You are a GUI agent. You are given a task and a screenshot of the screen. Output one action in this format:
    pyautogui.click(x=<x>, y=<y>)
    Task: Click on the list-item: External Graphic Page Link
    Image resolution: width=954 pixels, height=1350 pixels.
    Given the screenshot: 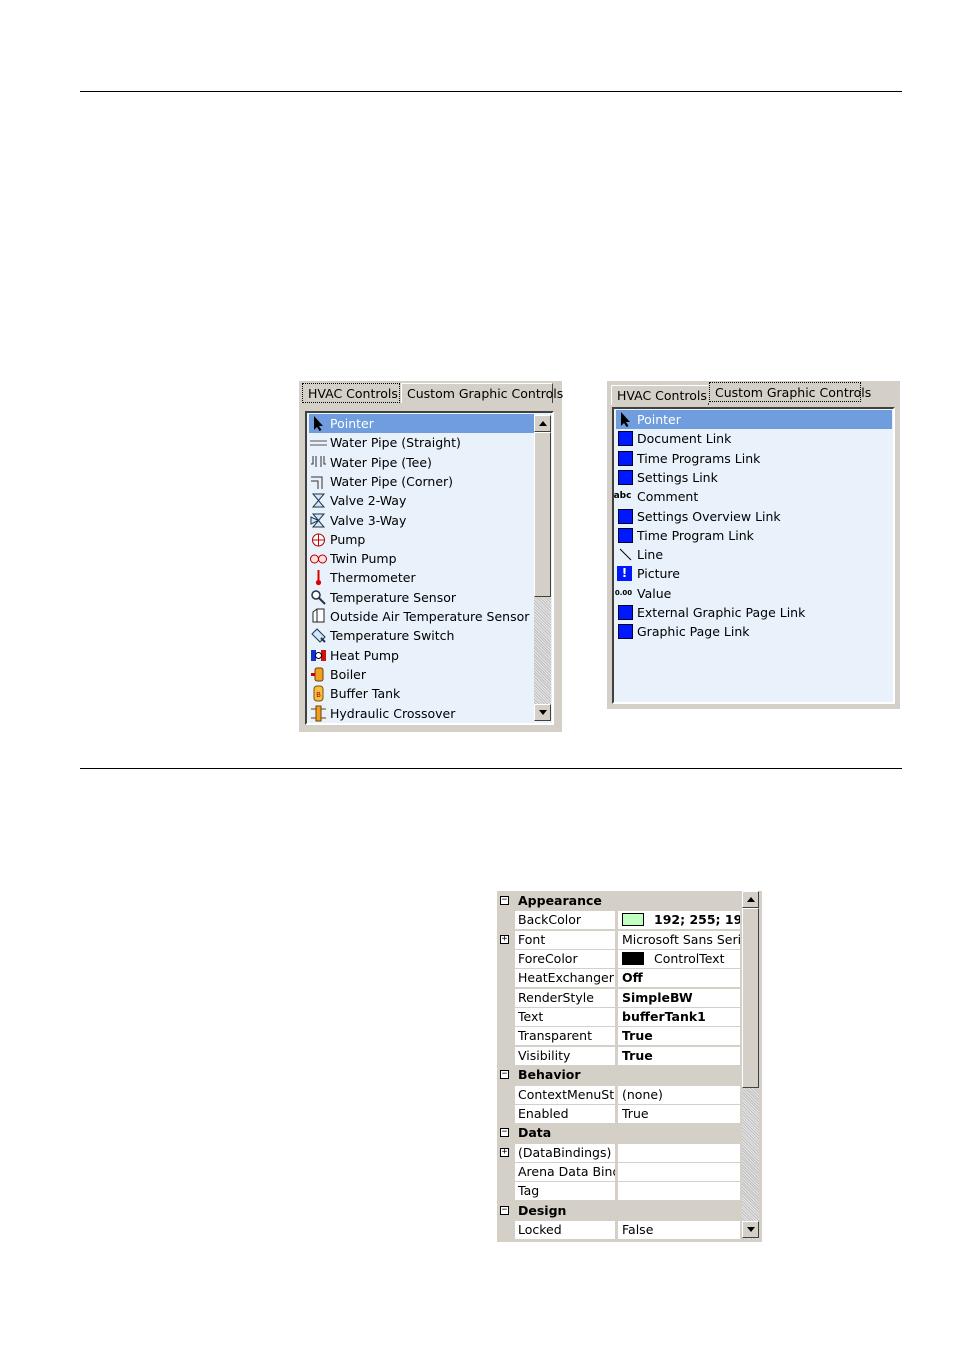 What is the action you would take?
    pyautogui.click(x=754, y=612)
    